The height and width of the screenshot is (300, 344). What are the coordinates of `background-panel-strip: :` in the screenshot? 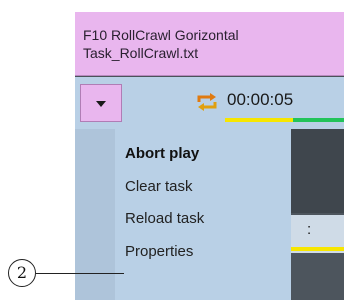 It's located at (317, 214).